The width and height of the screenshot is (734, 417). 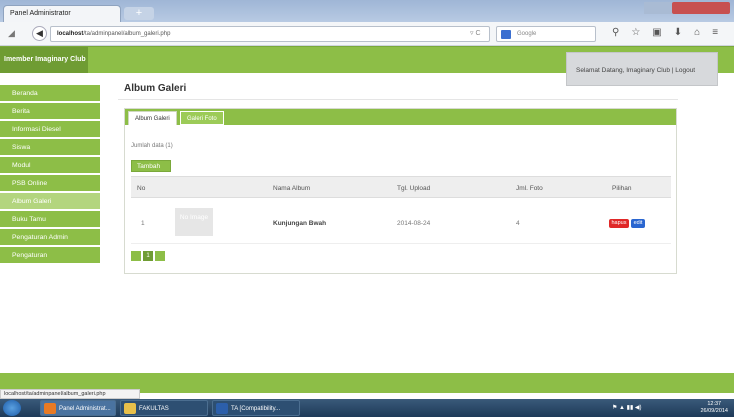 What do you see at coordinates (194, 222) in the screenshot?
I see `album-thumbnail: No Image` at bounding box center [194, 222].